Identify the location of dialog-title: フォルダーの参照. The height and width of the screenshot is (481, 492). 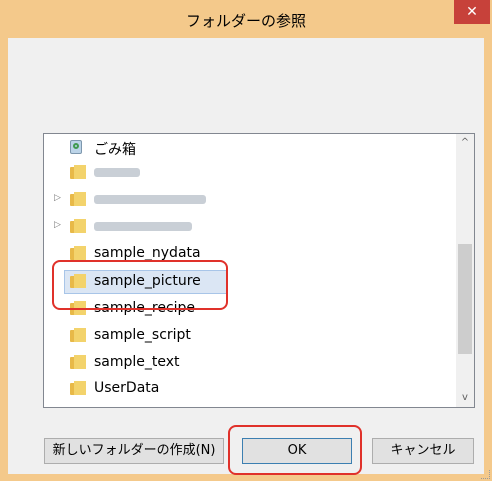
(245, 21).